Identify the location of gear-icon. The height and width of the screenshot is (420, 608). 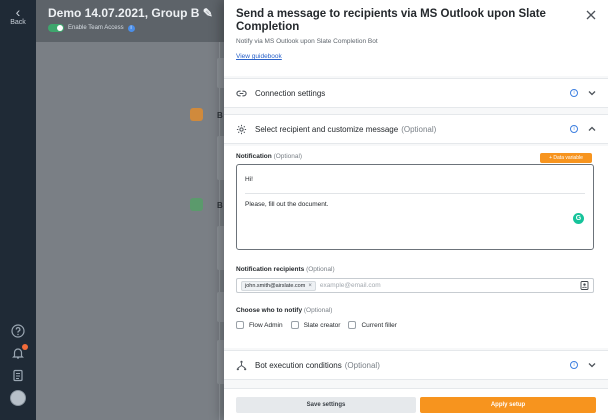
(241, 129).